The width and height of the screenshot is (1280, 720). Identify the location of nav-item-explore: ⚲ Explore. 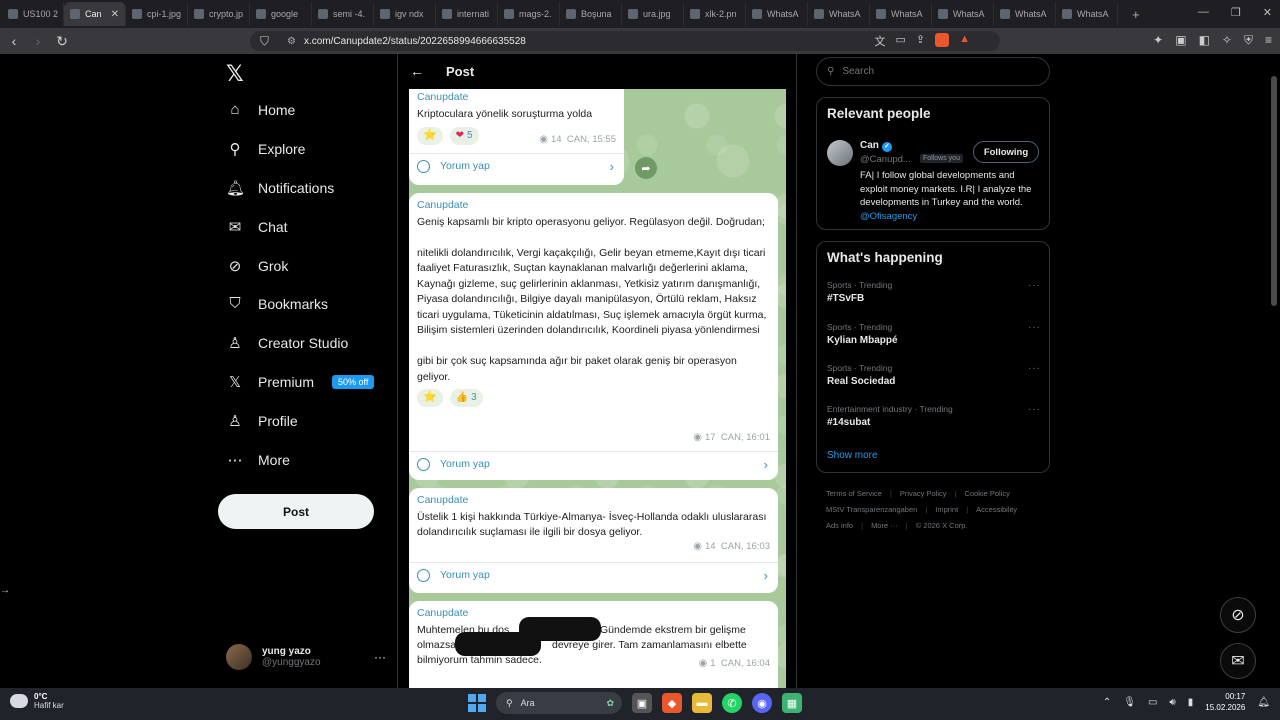
(266, 149).